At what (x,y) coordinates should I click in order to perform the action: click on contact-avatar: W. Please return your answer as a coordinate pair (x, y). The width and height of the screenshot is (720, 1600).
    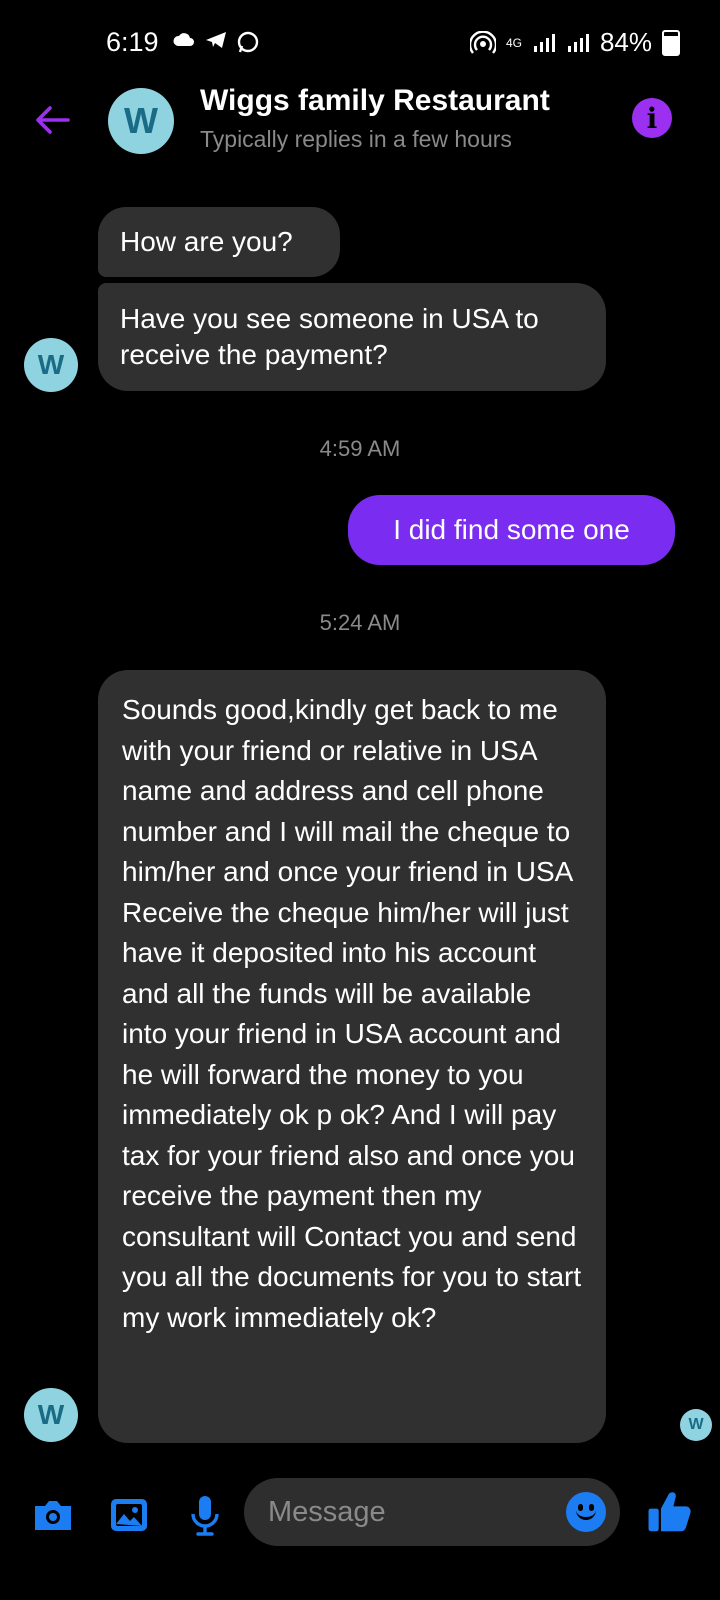
    Looking at the image, I should click on (141, 121).